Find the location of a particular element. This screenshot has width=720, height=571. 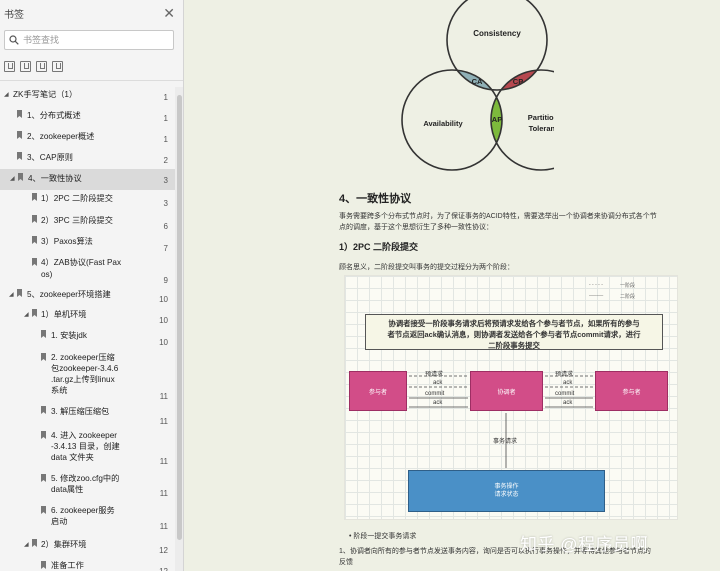

bookmark-item: 1. 安装jdk 10 is located at coordinates (88, 338).